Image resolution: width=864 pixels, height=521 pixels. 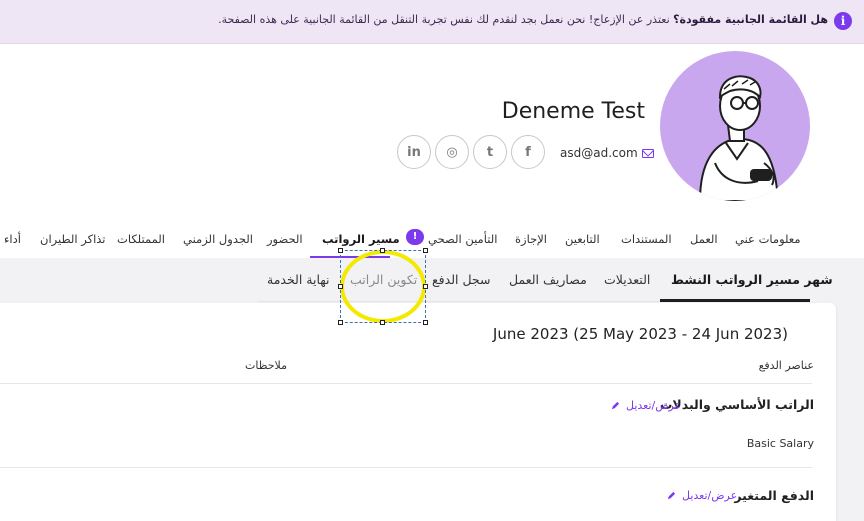 What do you see at coordinates (141, 239) in the screenshot?
I see `tab-assets: الممتلكات` at bounding box center [141, 239].